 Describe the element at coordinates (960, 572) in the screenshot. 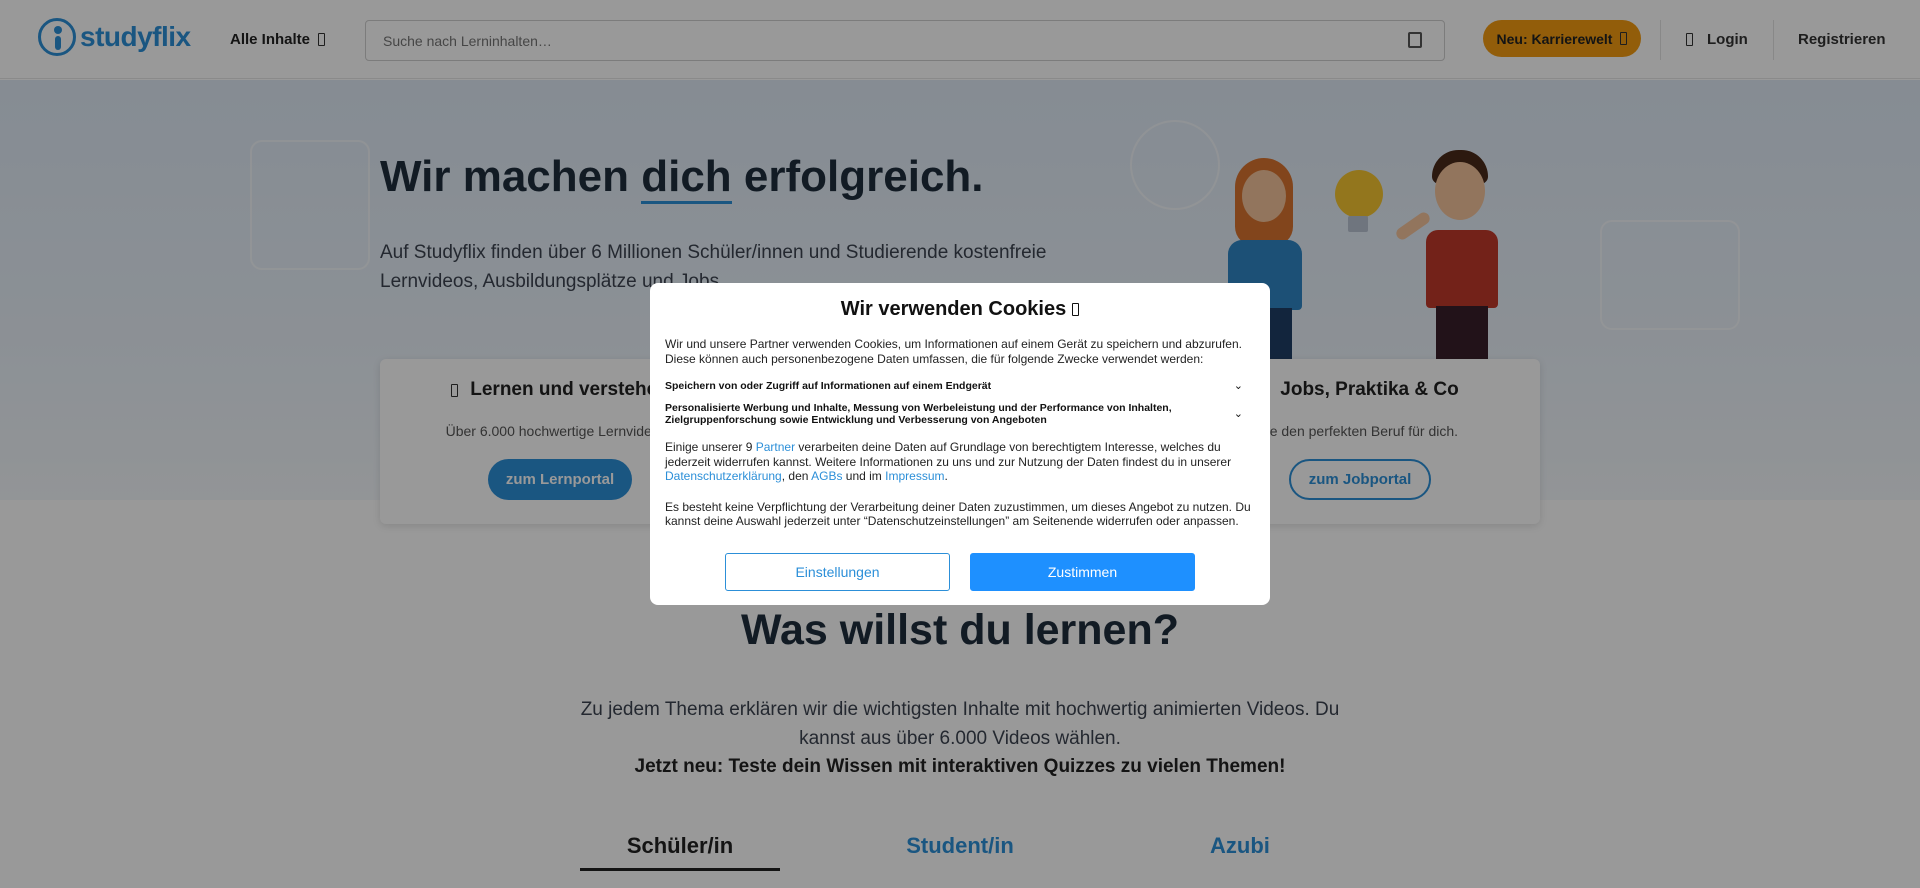

I see `cookie-dialog-actions: Einstellungen Zustimmen` at that location.